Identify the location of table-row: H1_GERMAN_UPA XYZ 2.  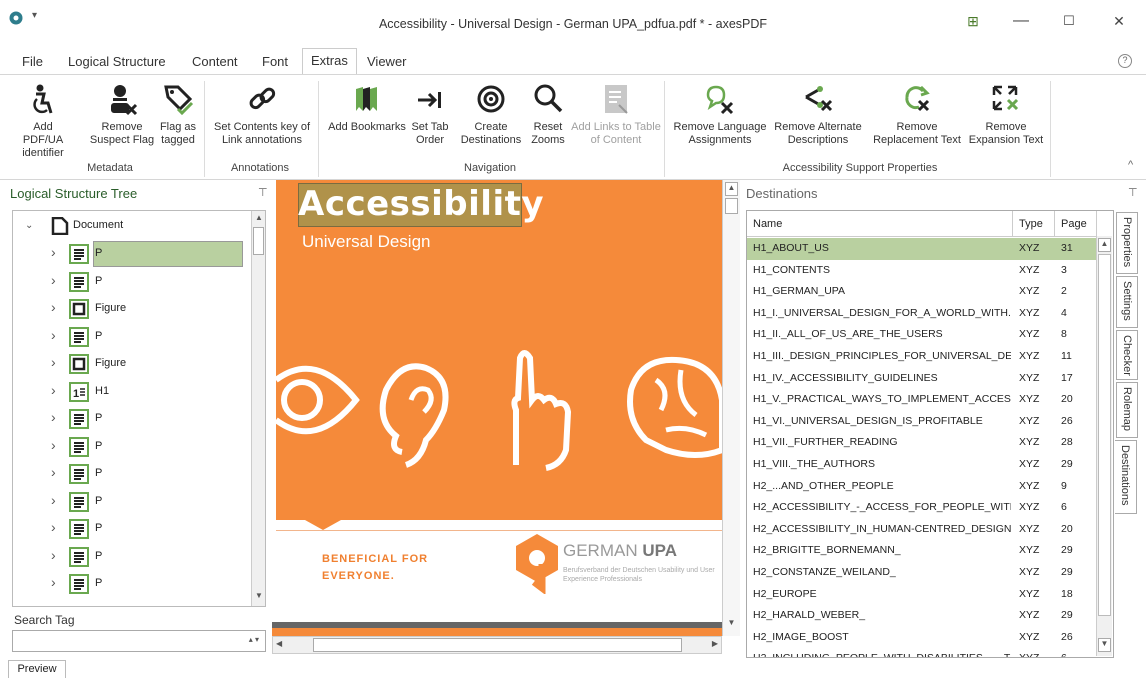
(923, 292).